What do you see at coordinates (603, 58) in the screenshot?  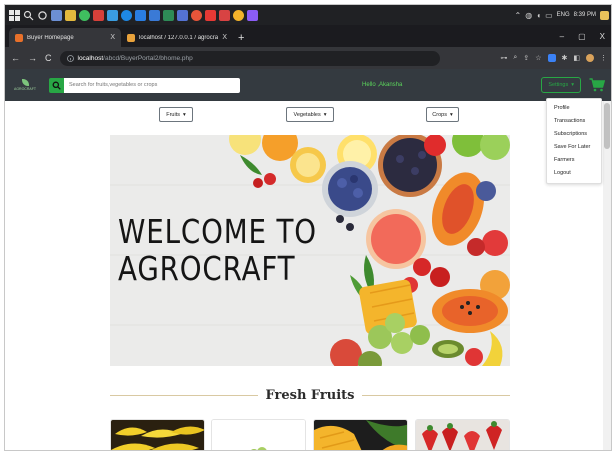 I see `more-menu-icon: ⋮` at bounding box center [603, 58].